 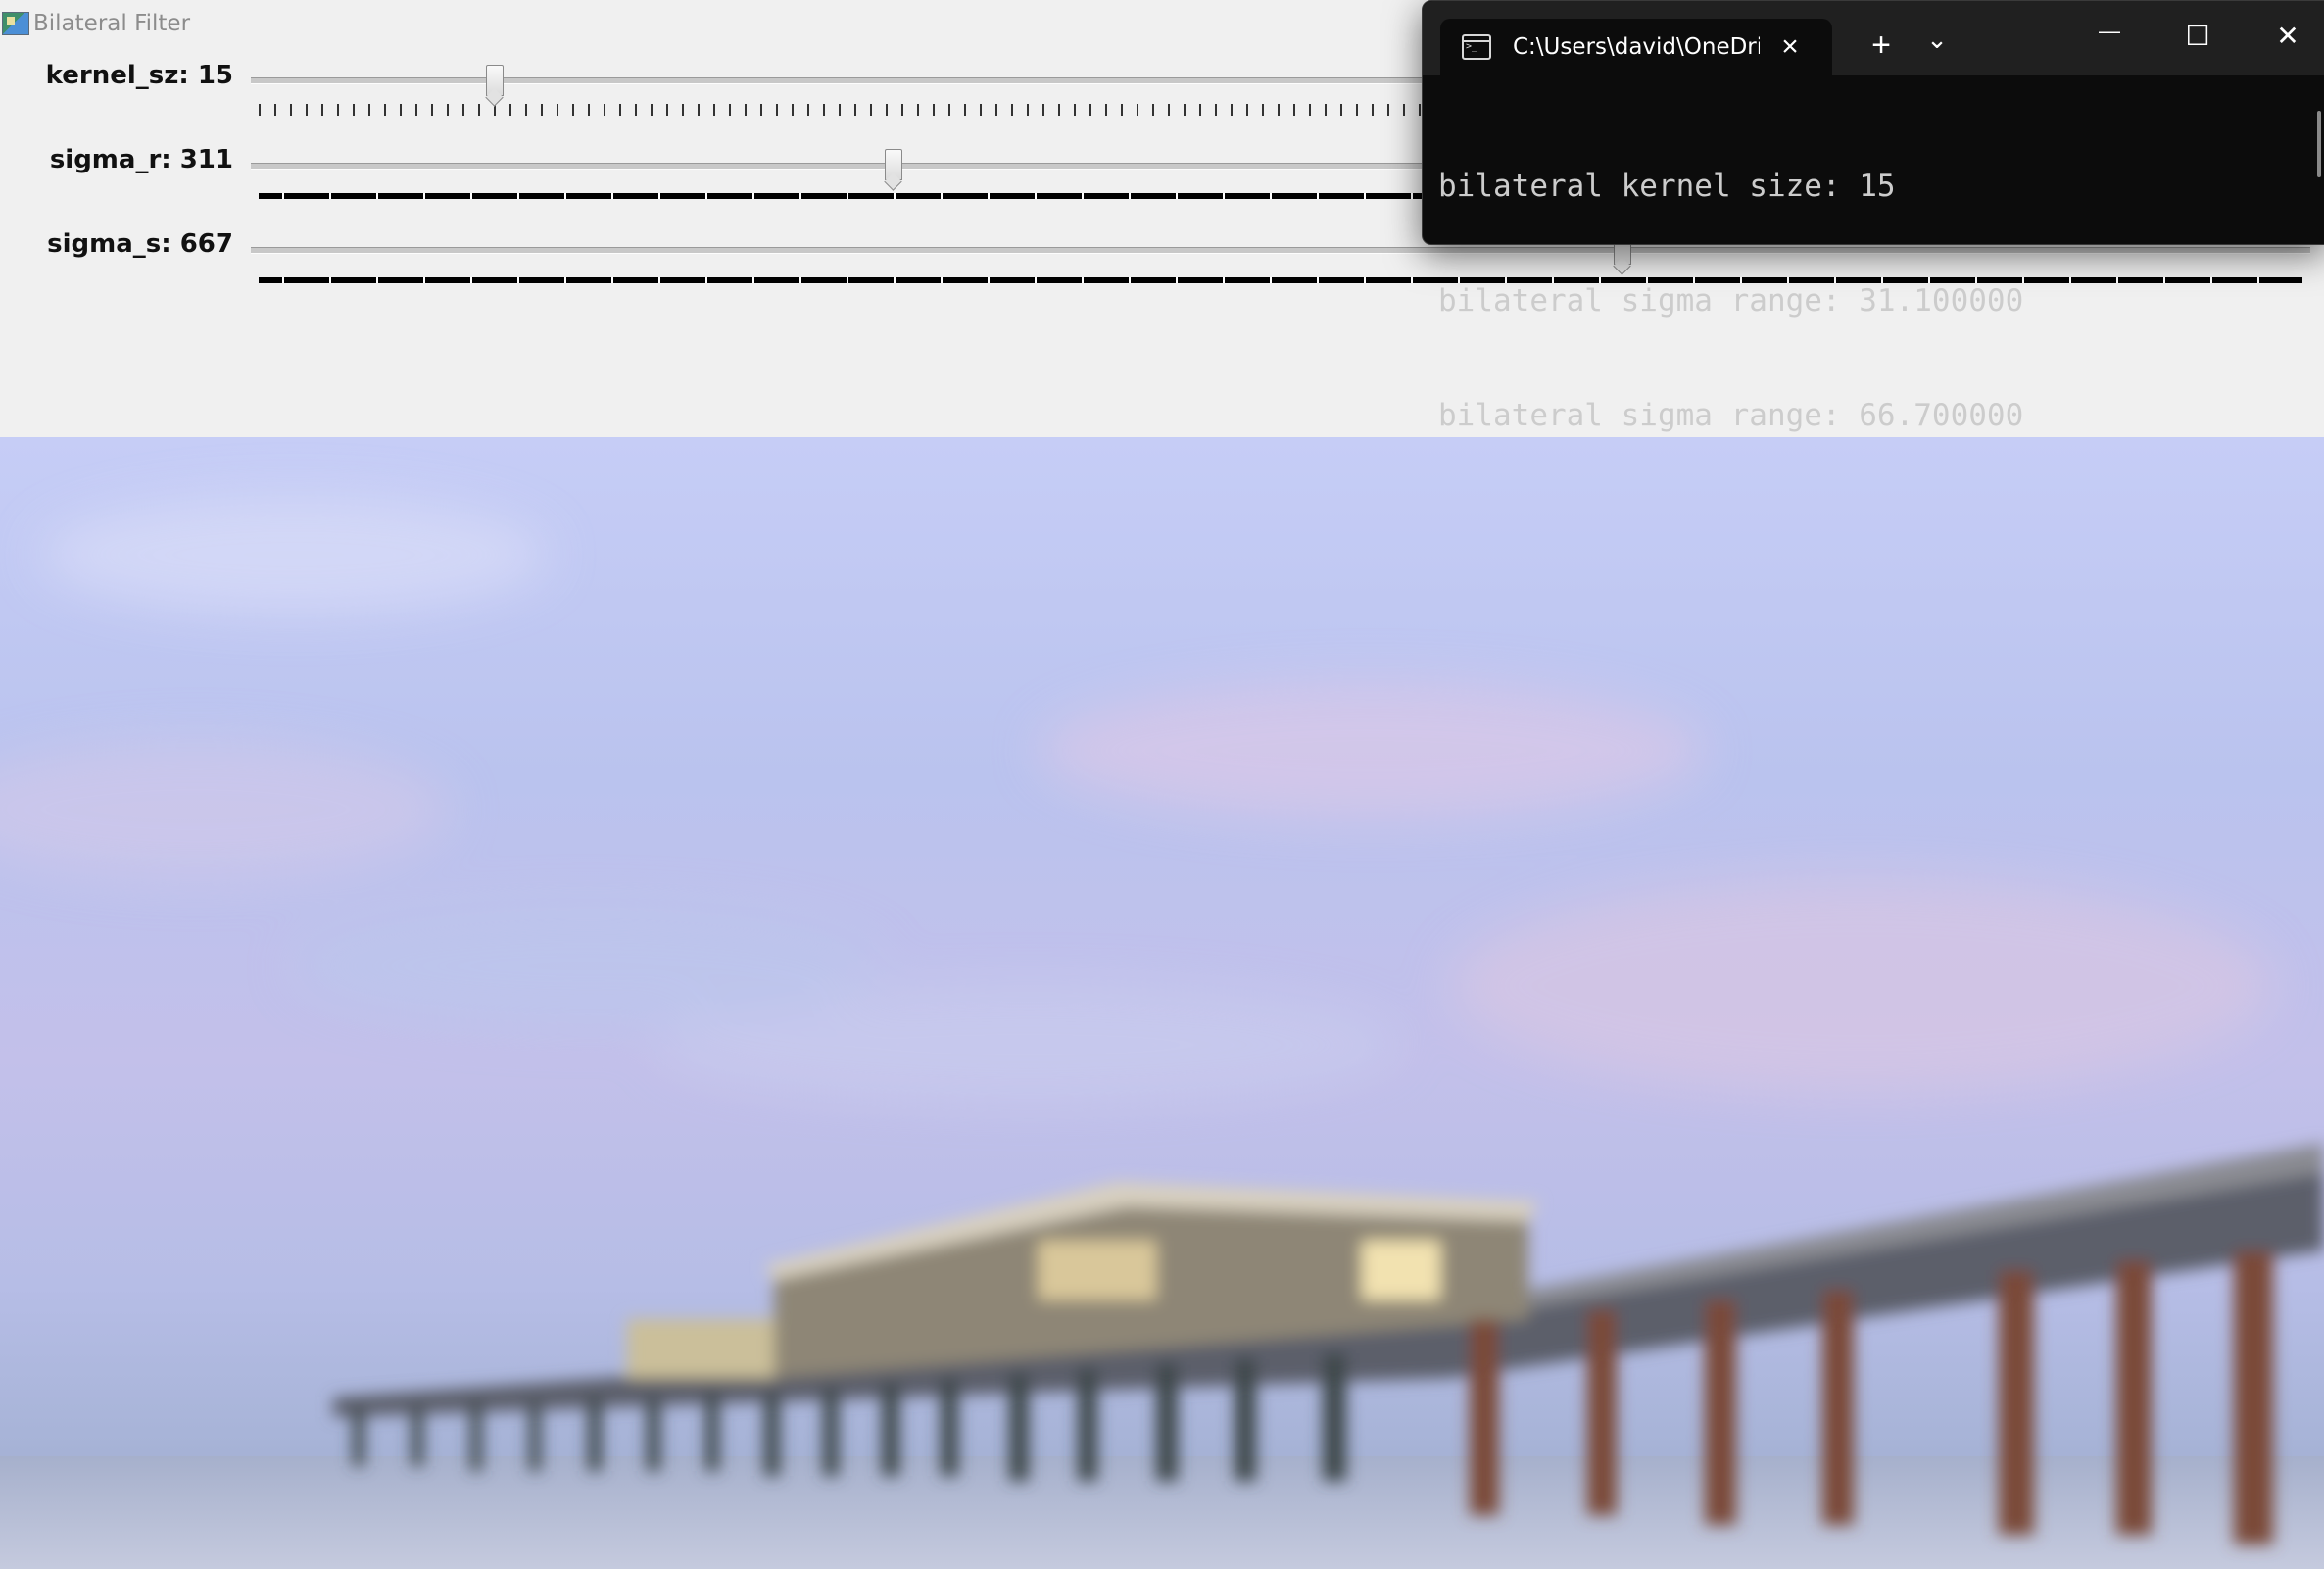 What do you see at coordinates (494, 80) in the screenshot?
I see `trackbar-thumb-kernel-sz` at bounding box center [494, 80].